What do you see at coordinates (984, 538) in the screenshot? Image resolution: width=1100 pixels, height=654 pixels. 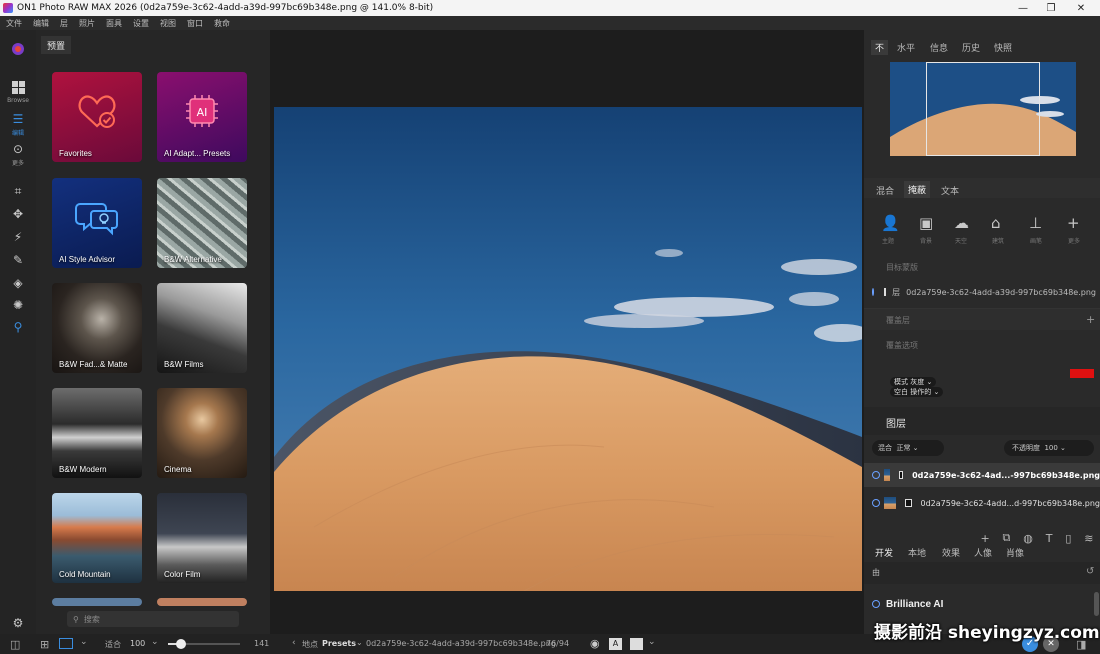 I see `add-layer-icon: +` at bounding box center [984, 538].